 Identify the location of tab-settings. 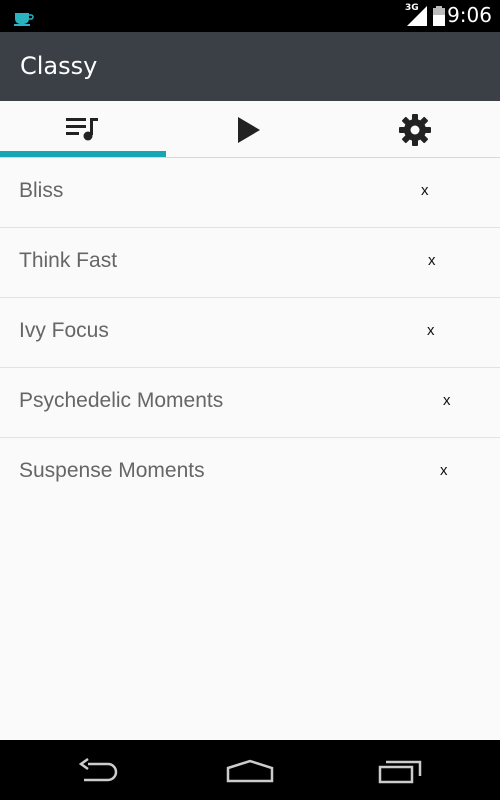
(417, 129).